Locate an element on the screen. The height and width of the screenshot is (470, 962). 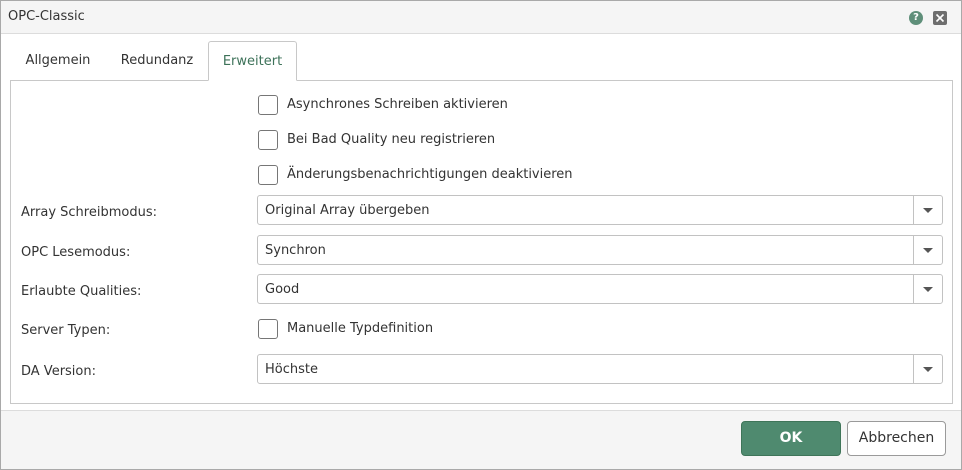
array-write-mode-select: Original Array übergeben is located at coordinates (600, 210).